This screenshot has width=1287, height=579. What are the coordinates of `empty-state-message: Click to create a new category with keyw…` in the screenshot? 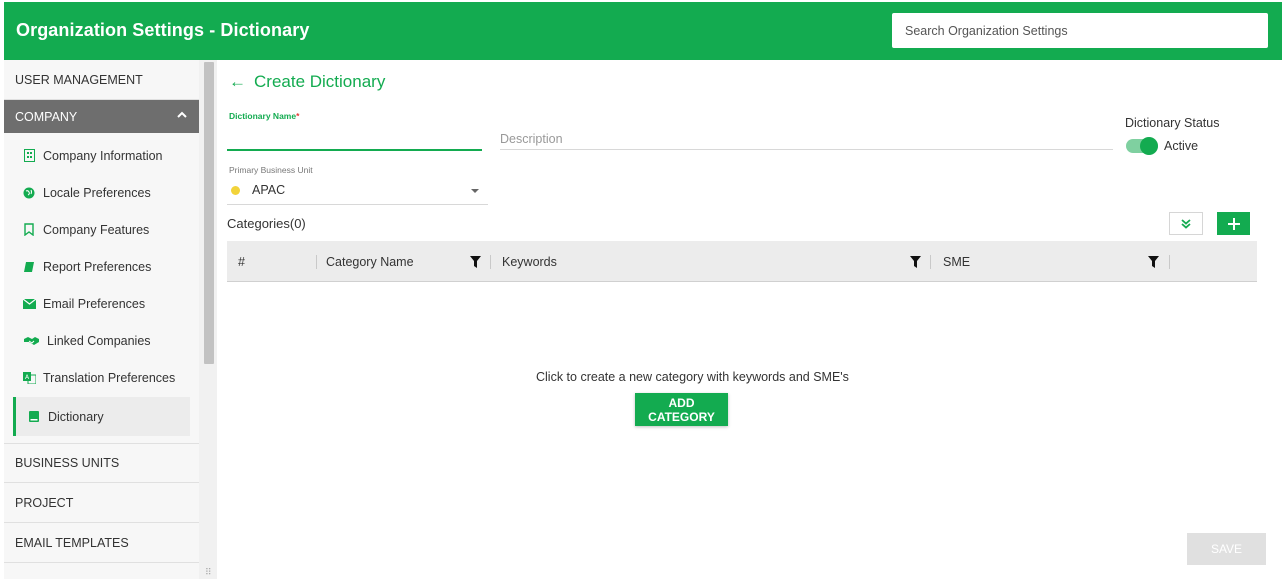 It's located at (692, 377).